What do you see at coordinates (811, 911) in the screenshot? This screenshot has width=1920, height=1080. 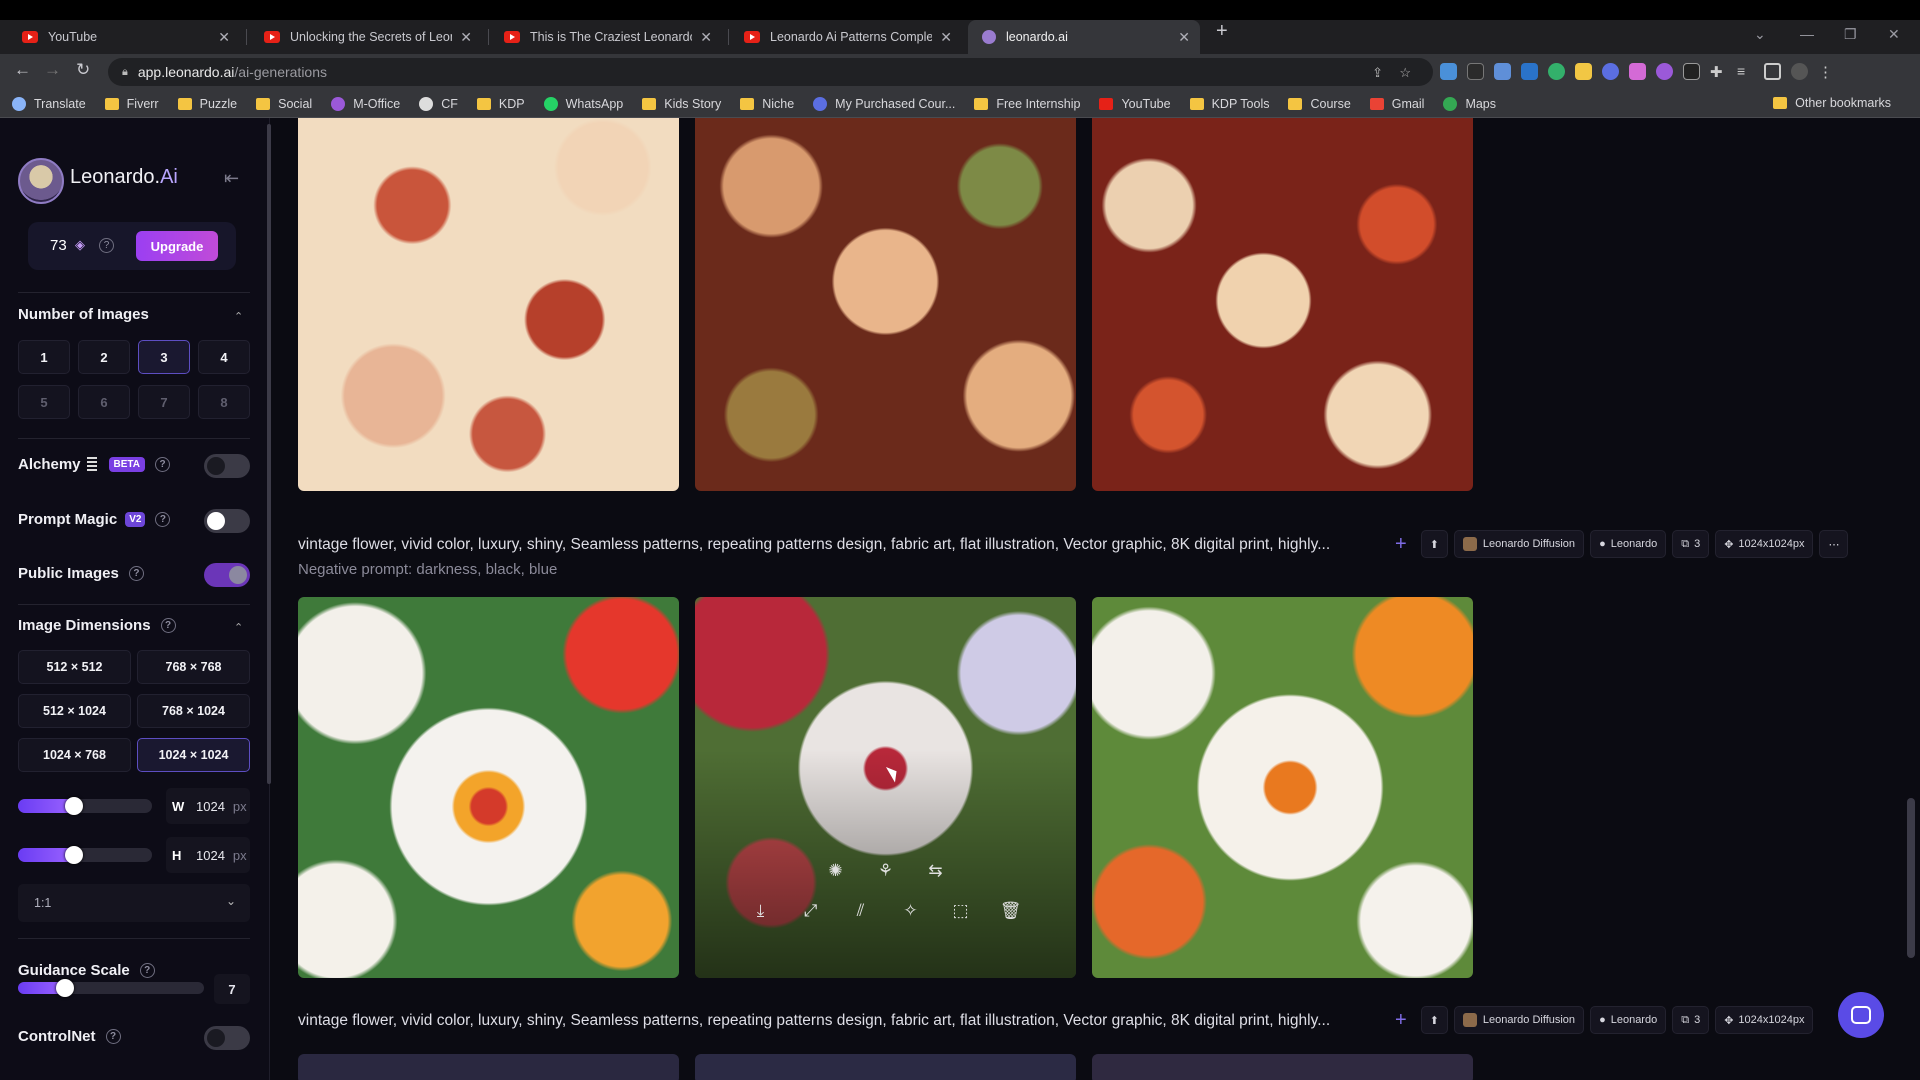 I see `expand-icon: ⤢` at bounding box center [811, 911].